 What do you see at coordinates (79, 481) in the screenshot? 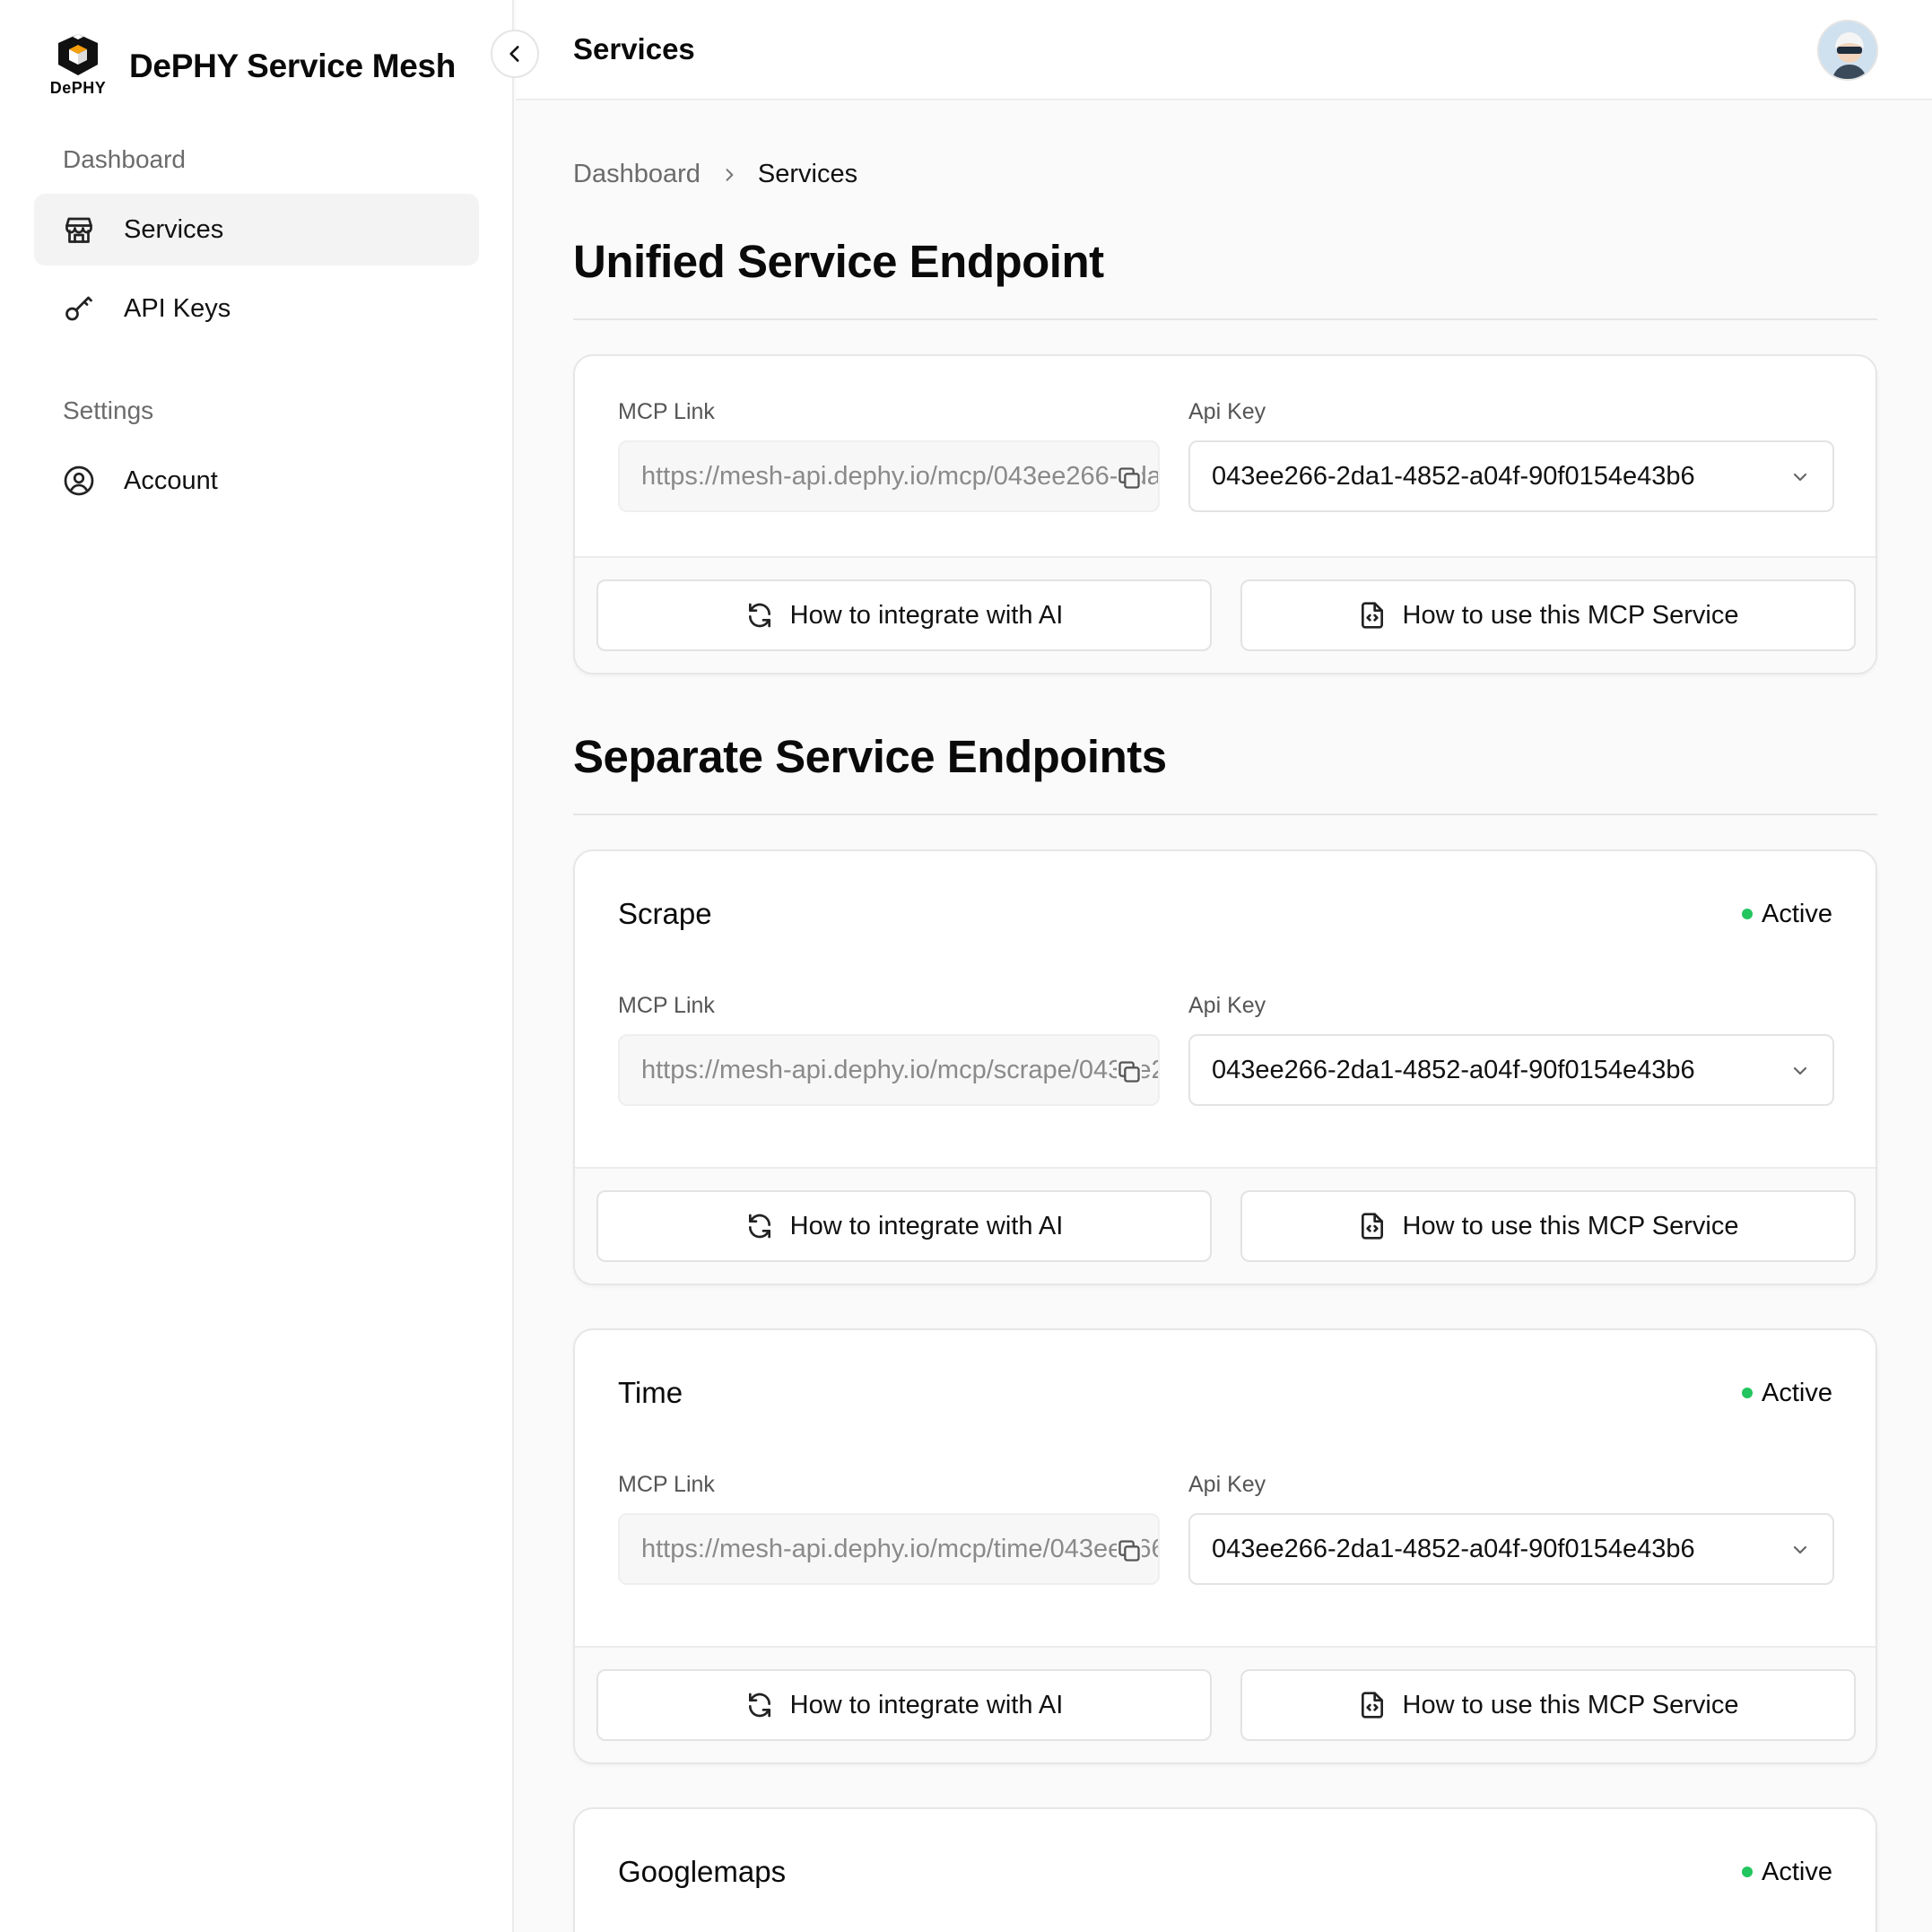
I see `user-circle-icon` at bounding box center [79, 481].